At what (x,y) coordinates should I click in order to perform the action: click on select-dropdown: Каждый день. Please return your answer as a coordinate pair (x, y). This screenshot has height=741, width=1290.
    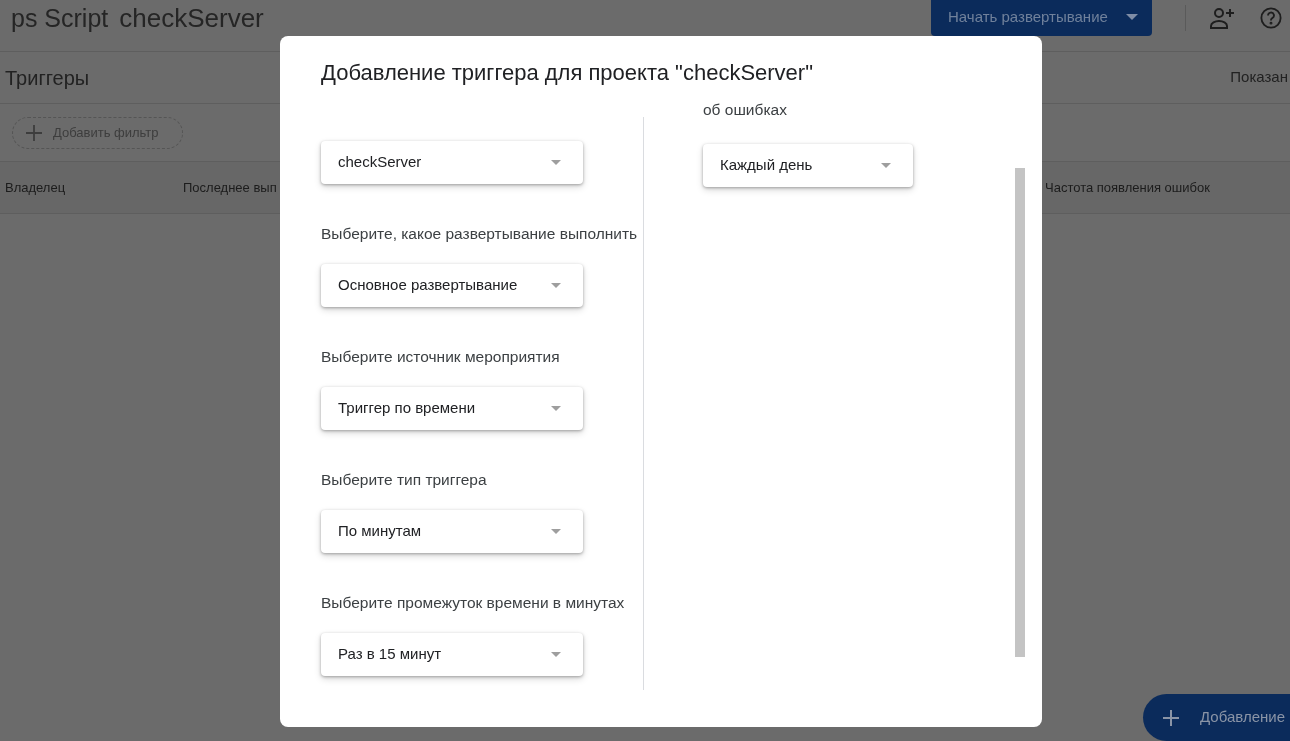
    Looking at the image, I should click on (808, 165).